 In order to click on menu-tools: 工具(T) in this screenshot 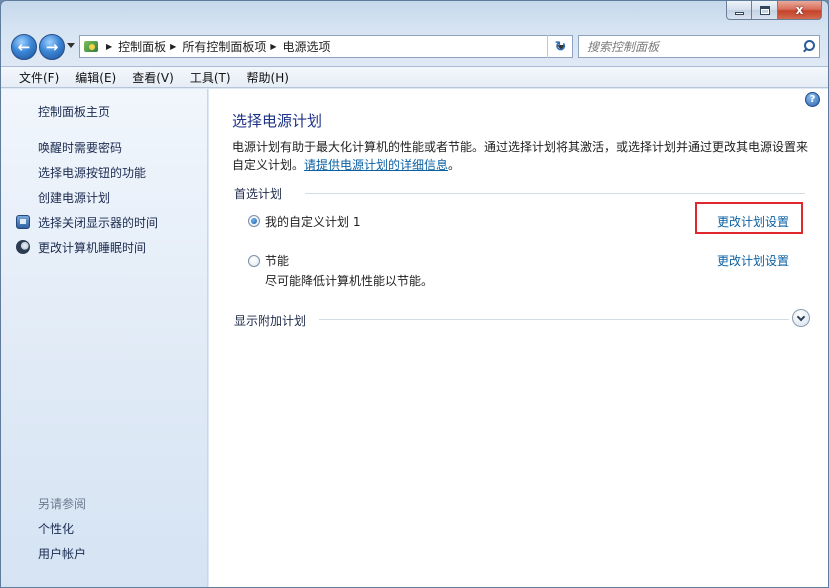, I will do `click(210, 77)`.